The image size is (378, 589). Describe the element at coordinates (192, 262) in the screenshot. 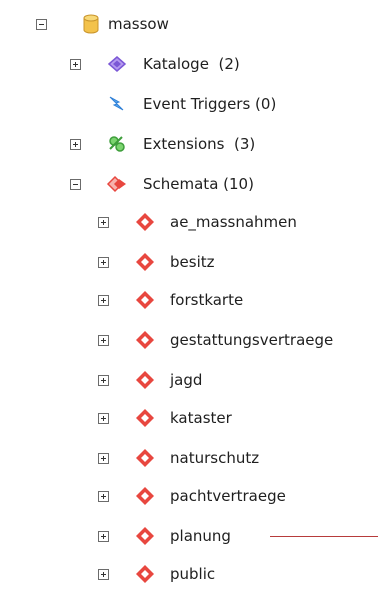

I see `schema-label: besitz` at that location.